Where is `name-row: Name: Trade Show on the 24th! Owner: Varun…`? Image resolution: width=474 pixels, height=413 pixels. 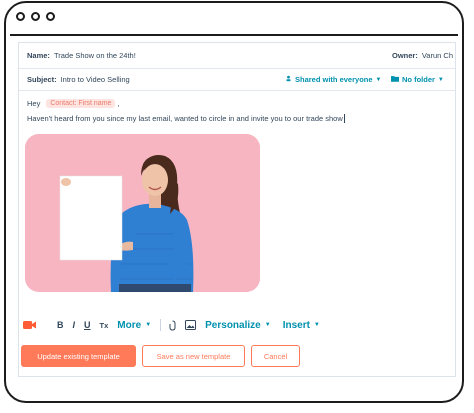 name-row: Name: Trade Show on the 24th! Owner: Varun… is located at coordinates (237, 56).